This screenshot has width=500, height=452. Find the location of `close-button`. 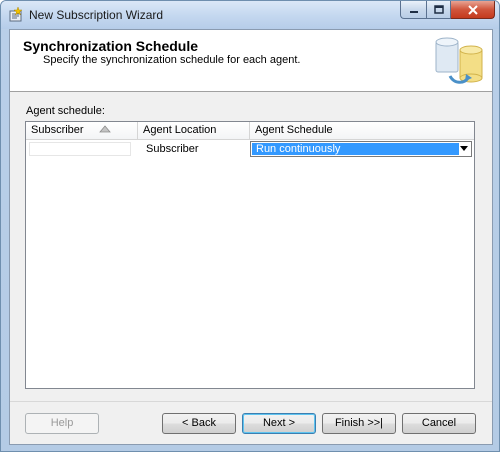

close-button is located at coordinates (473, 10).